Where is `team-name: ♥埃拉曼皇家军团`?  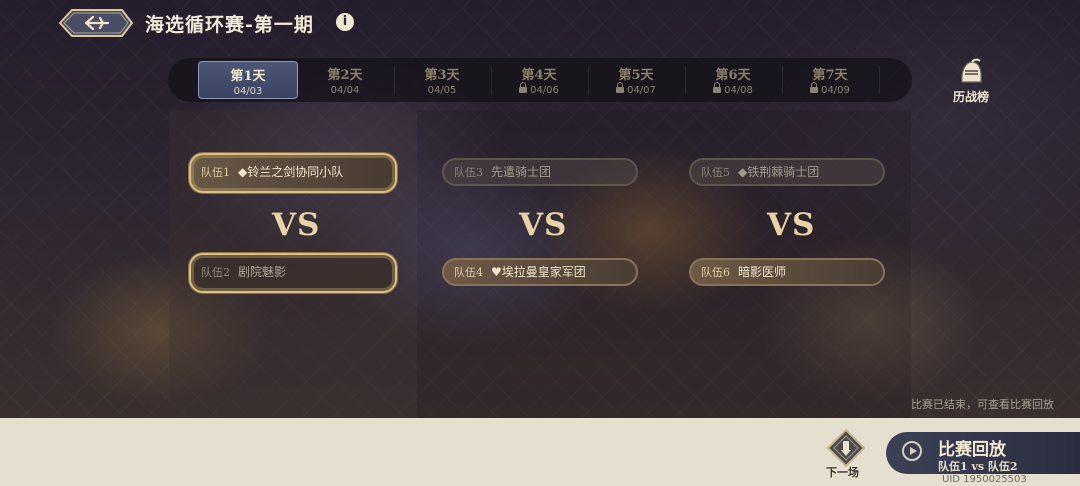
team-name: ♥埃拉曼皇家军团 is located at coordinates (538, 272).